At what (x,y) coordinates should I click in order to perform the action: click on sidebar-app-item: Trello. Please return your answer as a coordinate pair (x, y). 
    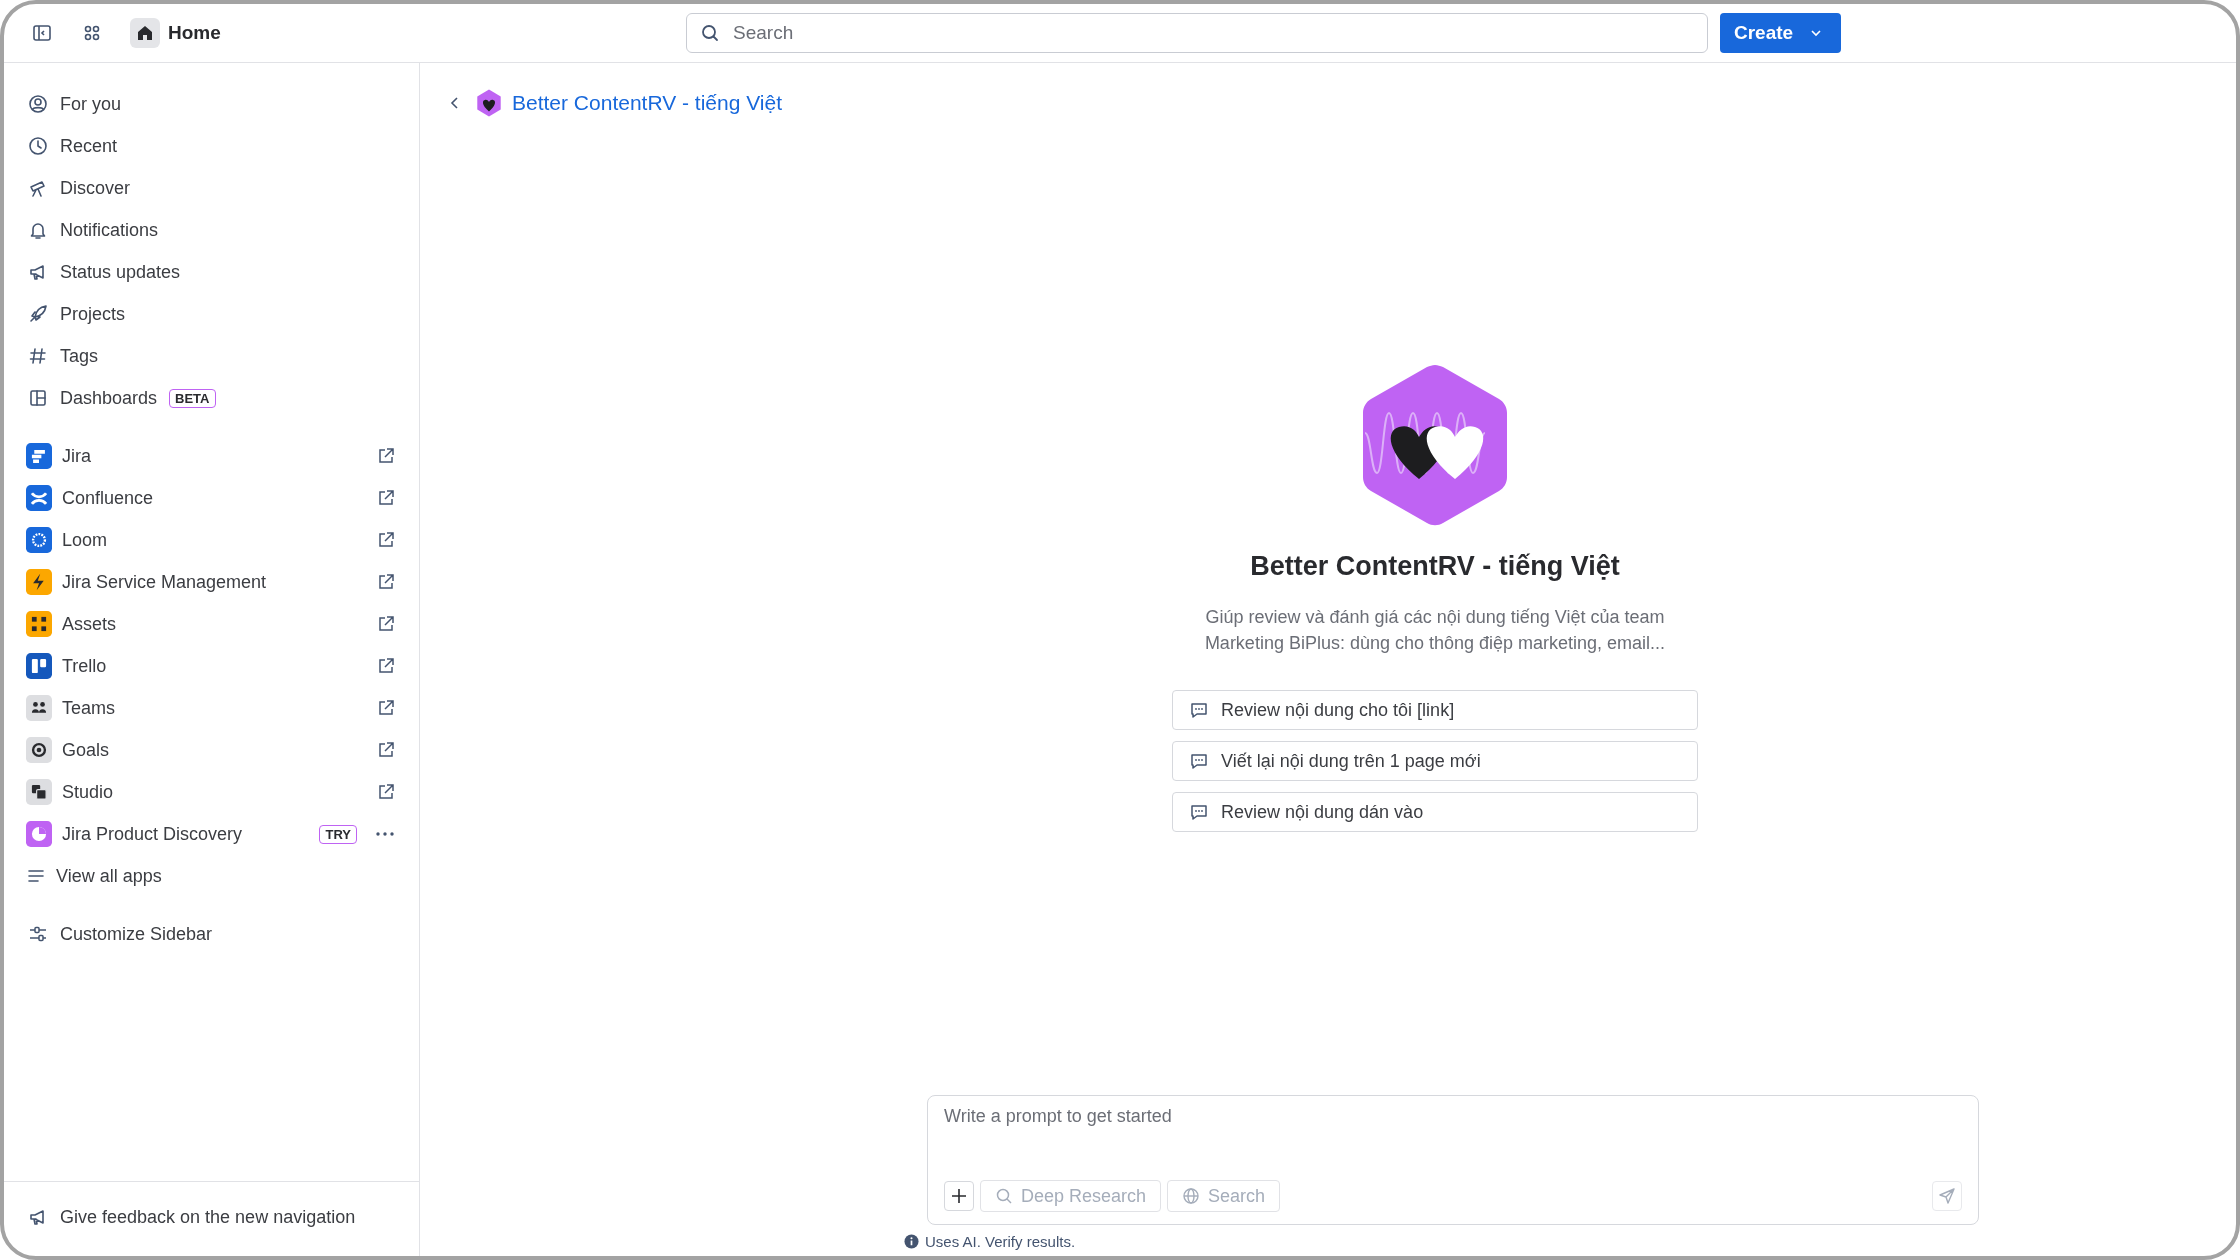
    Looking at the image, I should click on (211, 666).